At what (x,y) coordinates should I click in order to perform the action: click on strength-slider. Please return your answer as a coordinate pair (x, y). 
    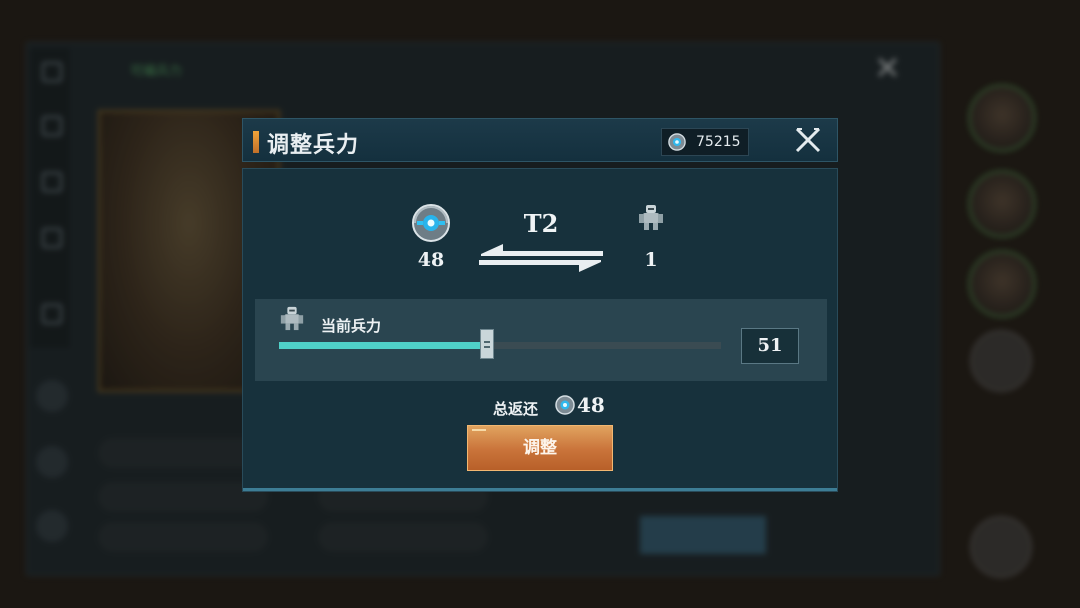
    Looking at the image, I should click on (500, 344).